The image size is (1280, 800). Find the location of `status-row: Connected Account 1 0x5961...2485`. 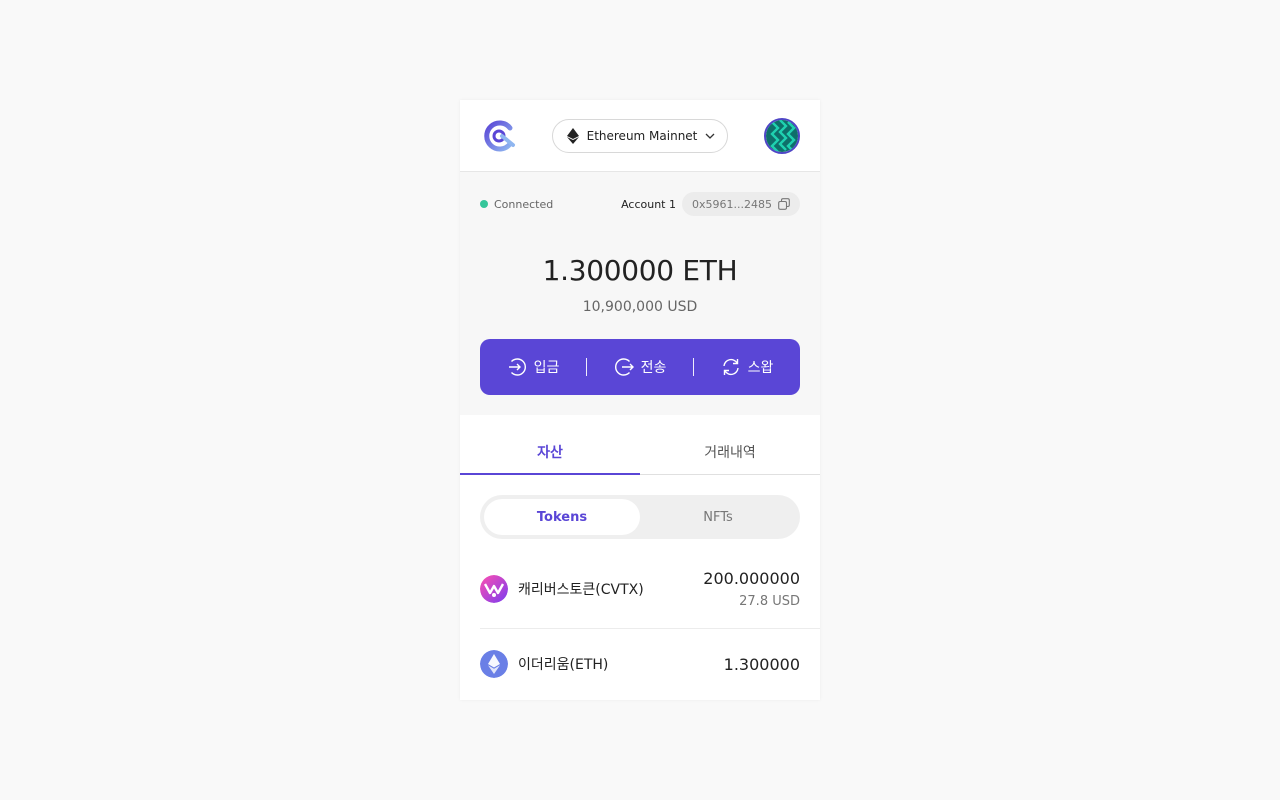

status-row: Connected Account 1 0x5961...2485 is located at coordinates (640, 204).